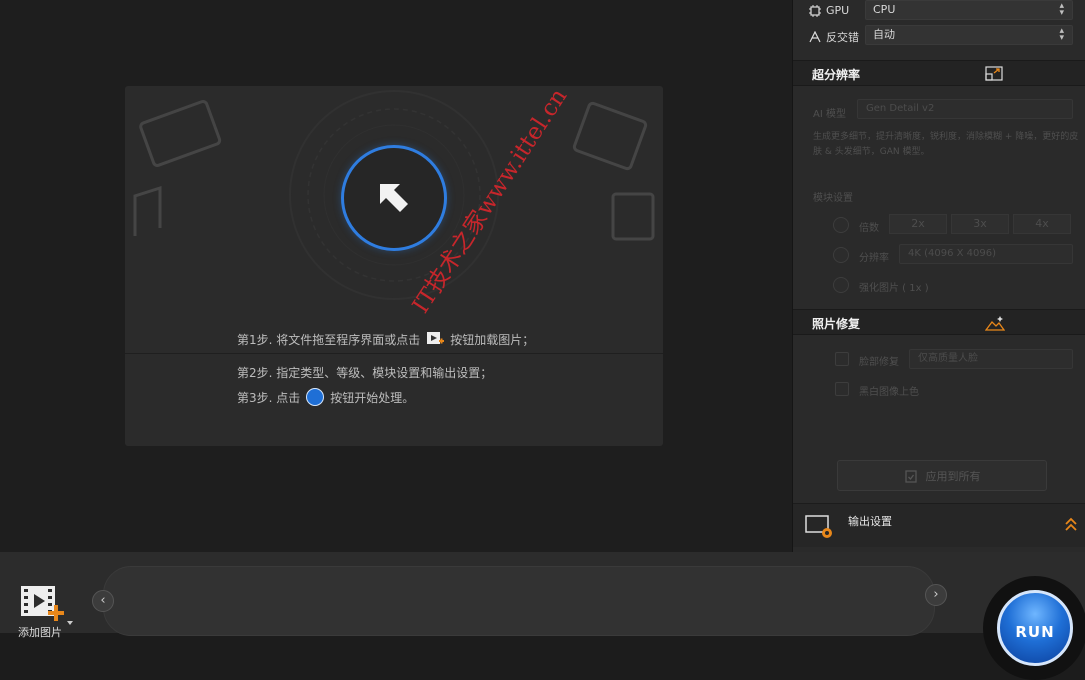  Describe the element at coordinates (841, 225) in the screenshot. I see `multiple-radio` at that location.